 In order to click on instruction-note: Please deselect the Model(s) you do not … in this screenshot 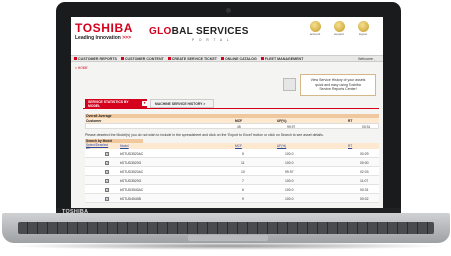, I will do `click(204, 135)`.